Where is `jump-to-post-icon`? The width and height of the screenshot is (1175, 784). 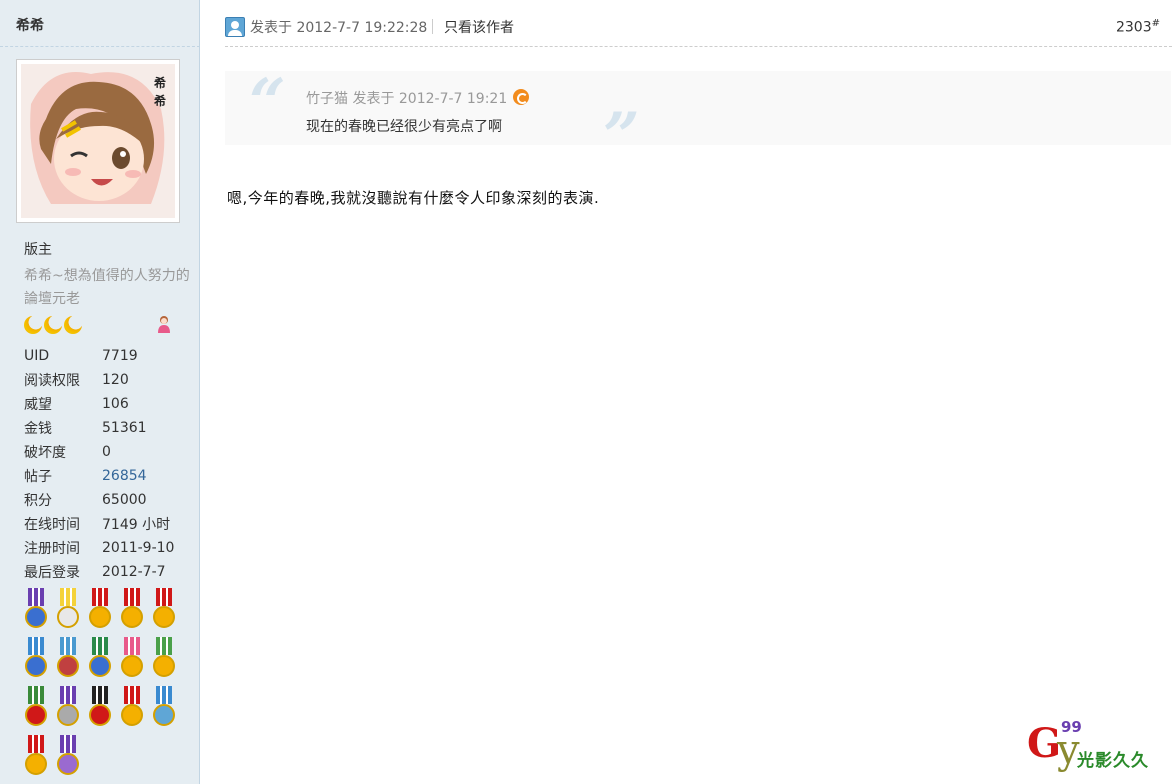
jump-to-post-icon is located at coordinates (521, 97).